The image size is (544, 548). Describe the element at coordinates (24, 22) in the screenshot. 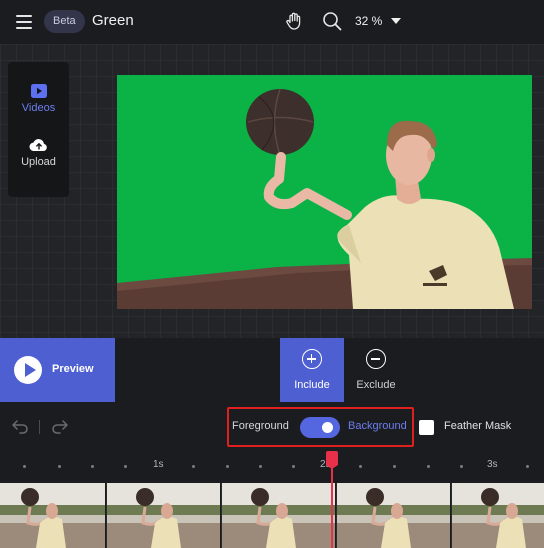

I see `menu-icon` at that location.